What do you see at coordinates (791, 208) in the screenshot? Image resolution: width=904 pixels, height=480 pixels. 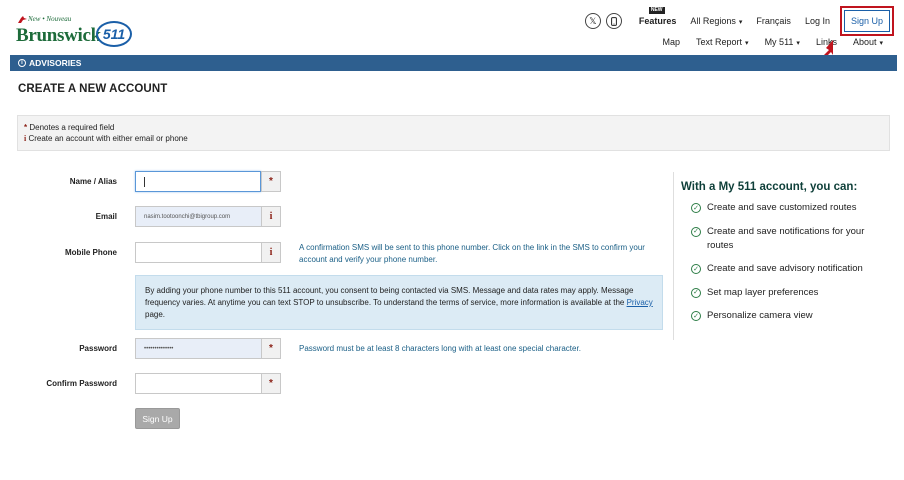 I see `list-item: ✓ Create and save customized routes` at bounding box center [791, 208].